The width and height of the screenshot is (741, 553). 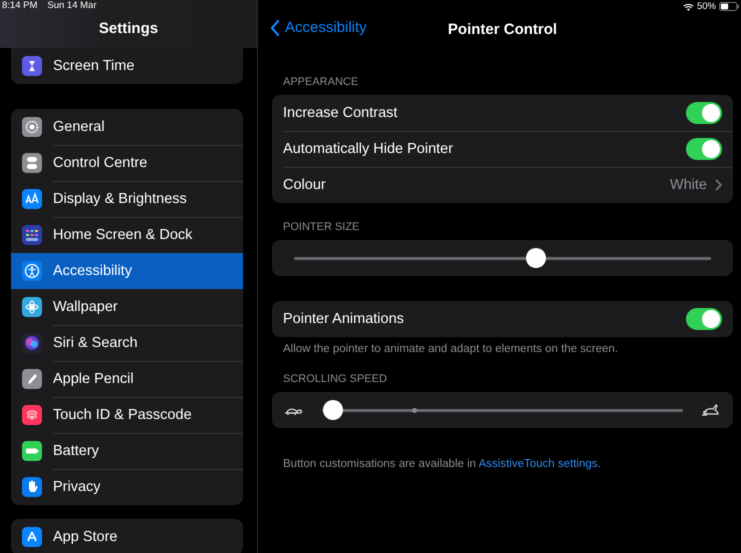 I want to click on setting-label: Automatically Hide Pointer, so click(x=368, y=149).